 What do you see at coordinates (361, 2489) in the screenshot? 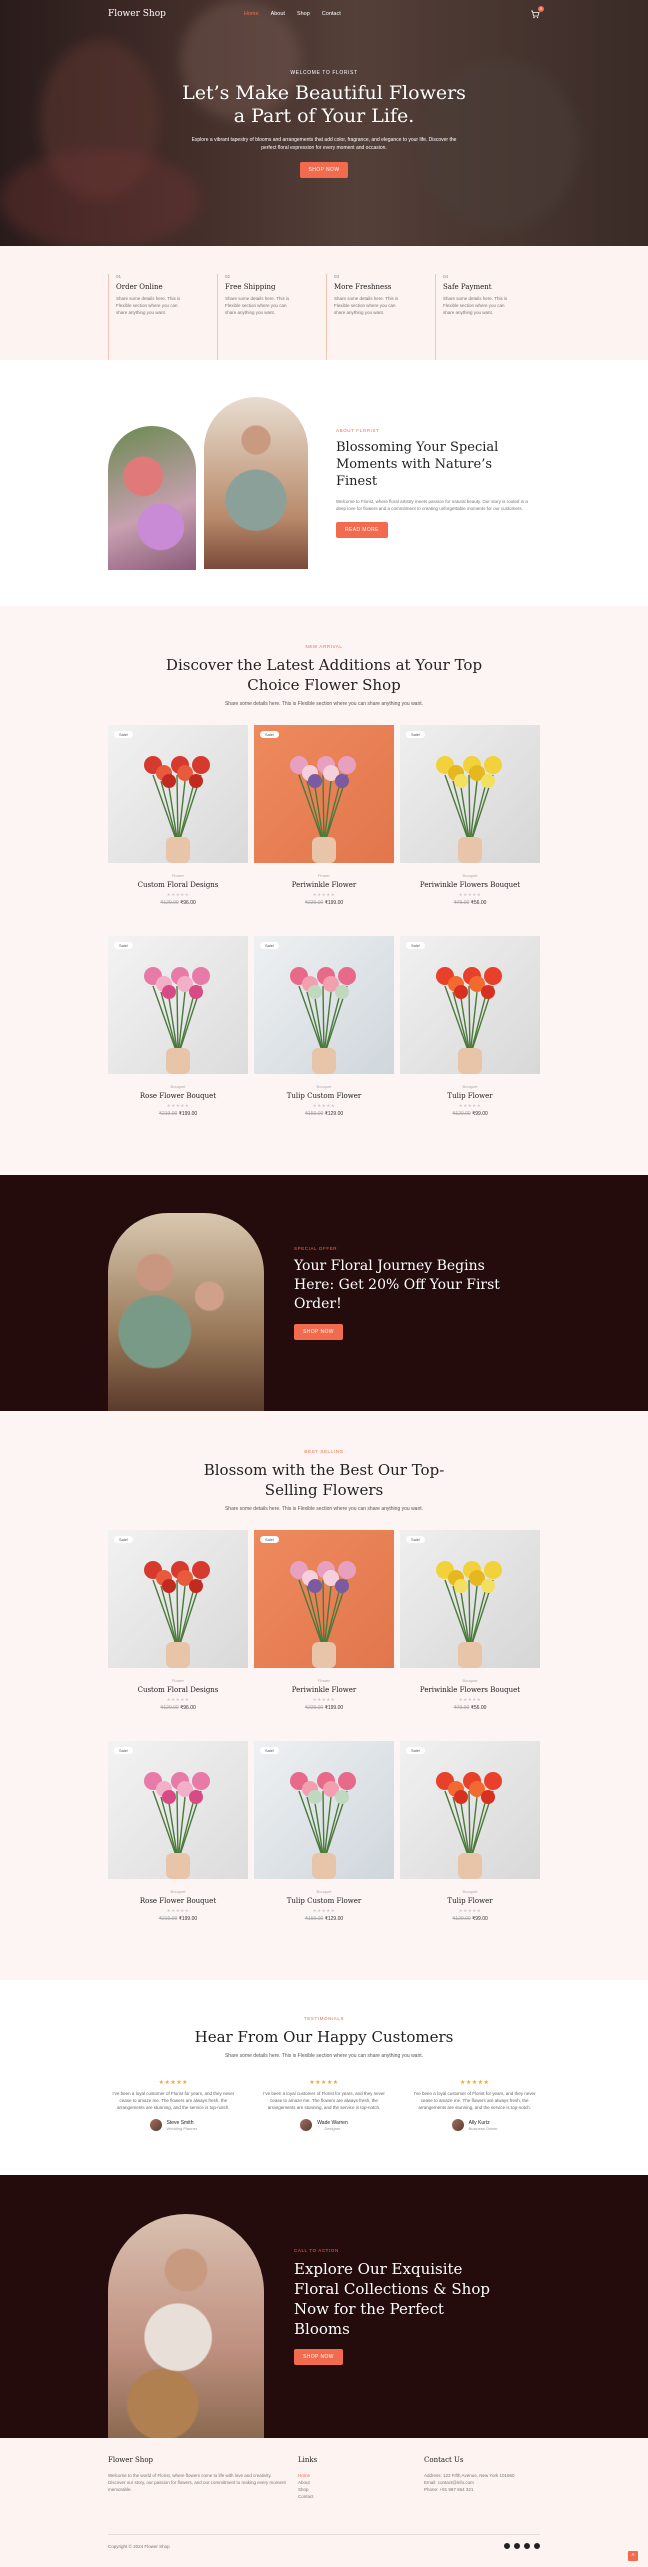
I see `footer-link-shop: Shop` at bounding box center [361, 2489].